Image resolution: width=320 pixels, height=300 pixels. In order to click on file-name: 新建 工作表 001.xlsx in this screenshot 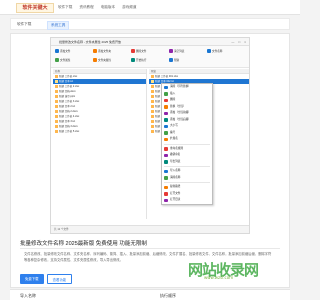, I will do `click(167, 76)`.